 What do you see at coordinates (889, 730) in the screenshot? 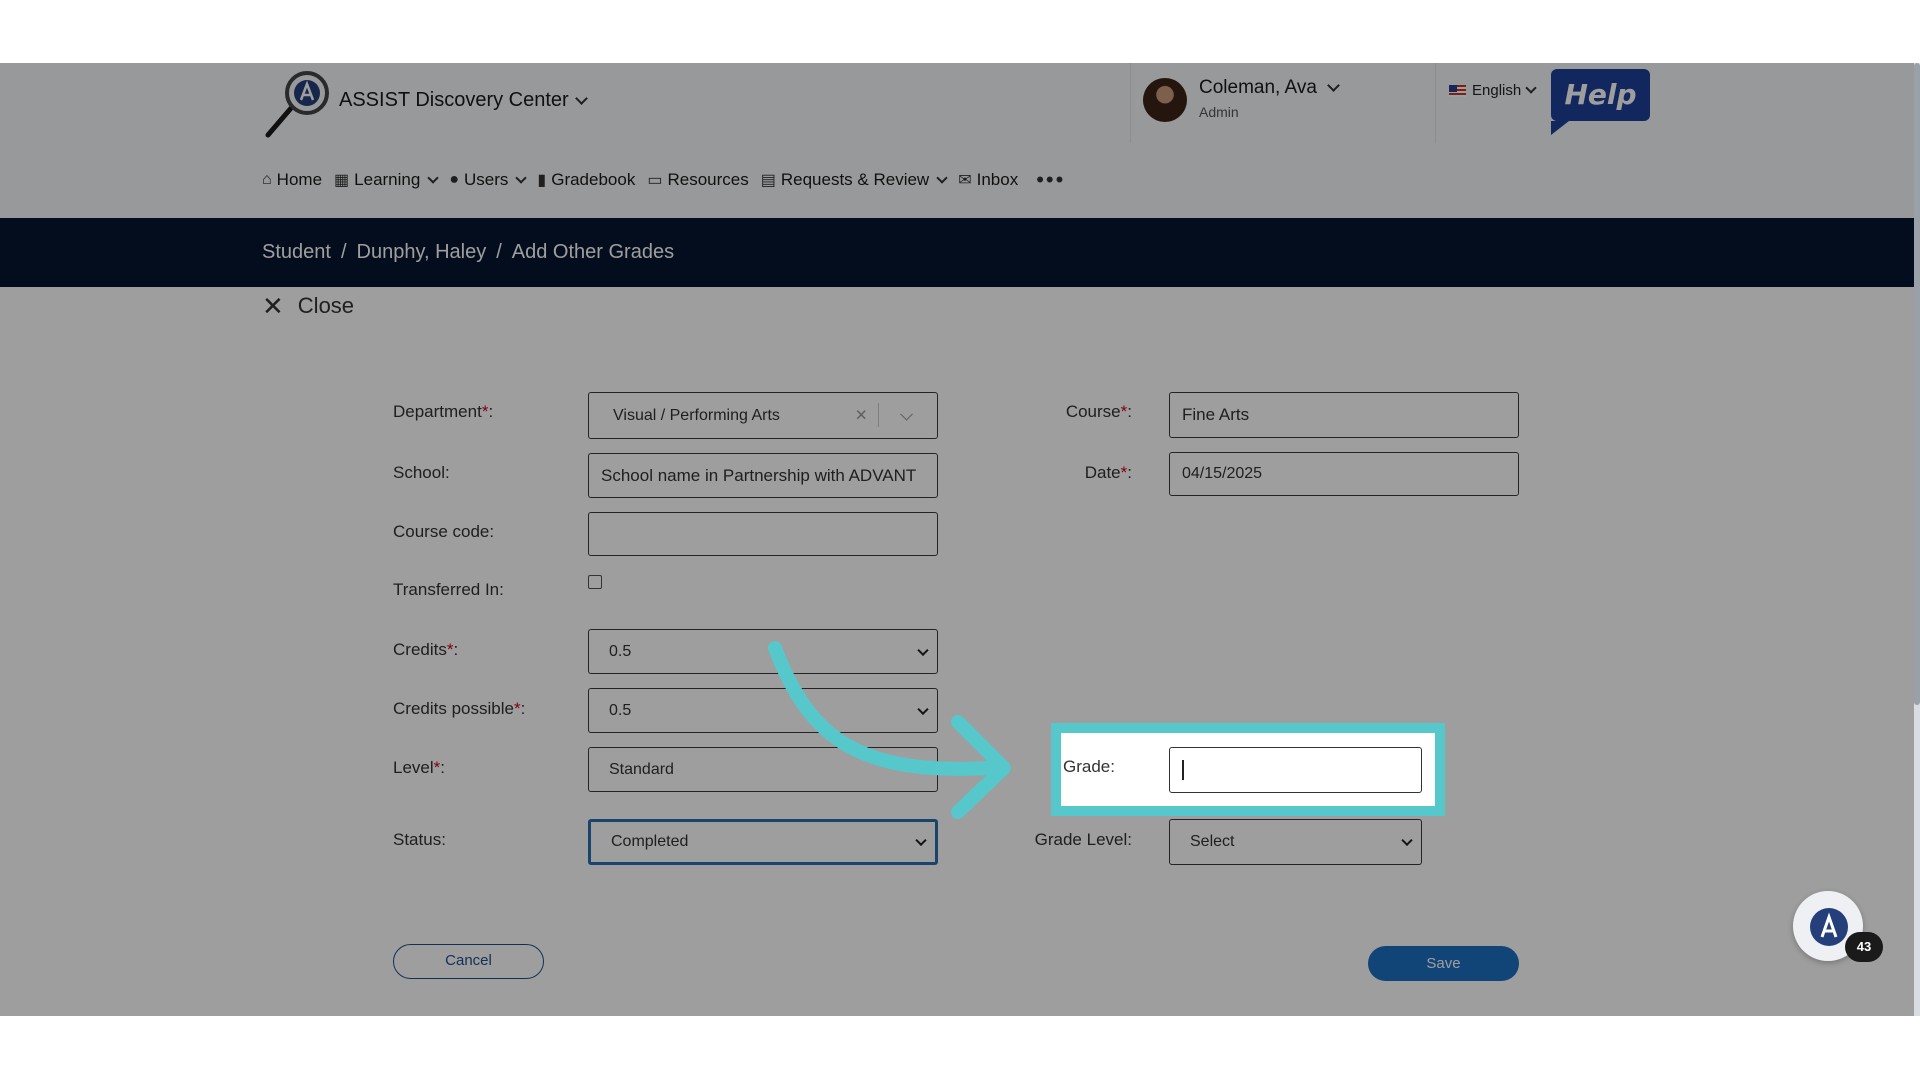
I see `pointer-arrow-icon` at bounding box center [889, 730].